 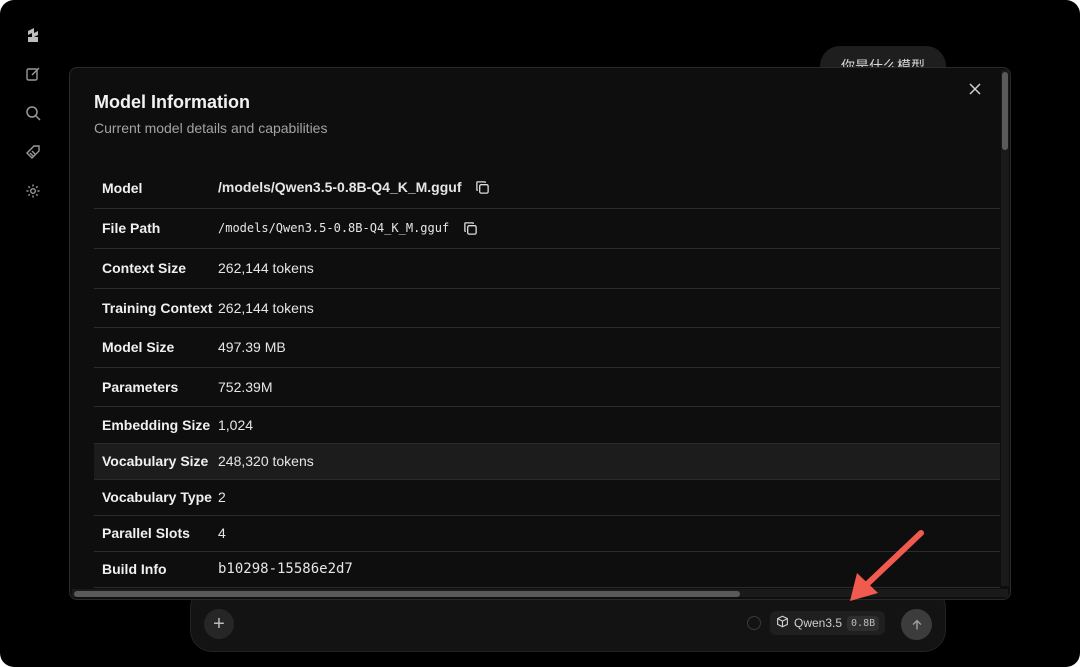 What do you see at coordinates (156, 461) in the screenshot?
I see `row-label: Vocabulary Size` at bounding box center [156, 461].